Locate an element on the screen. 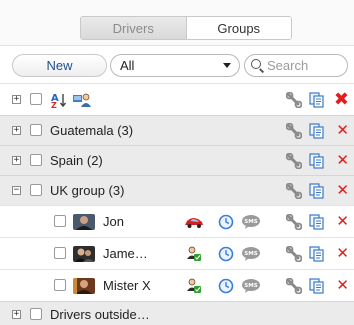 This screenshot has height=325, width=354. tree-group-row: − UK group (3) ✕ is located at coordinates (177, 190).